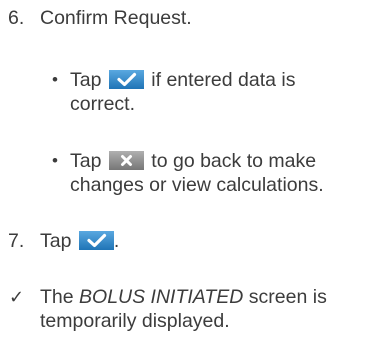 This screenshot has height=337, width=377. I want to click on bullet-confirm: • Tap if entered data is, so click(188, 81).